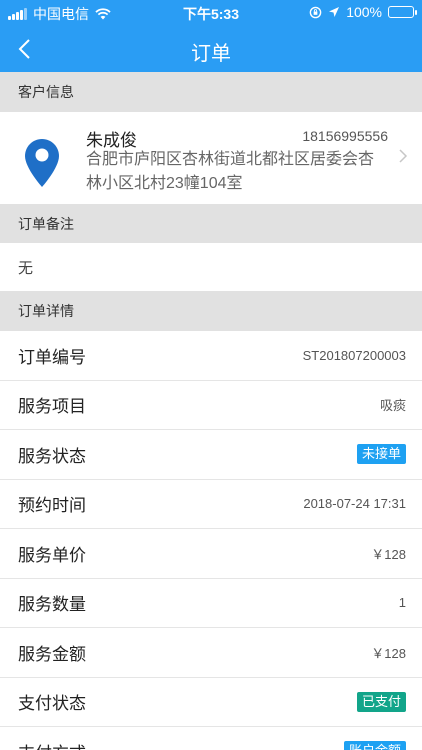 This screenshot has width=422, height=750. What do you see at coordinates (334, 12) in the screenshot?
I see `location-arrow-icon` at bounding box center [334, 12].